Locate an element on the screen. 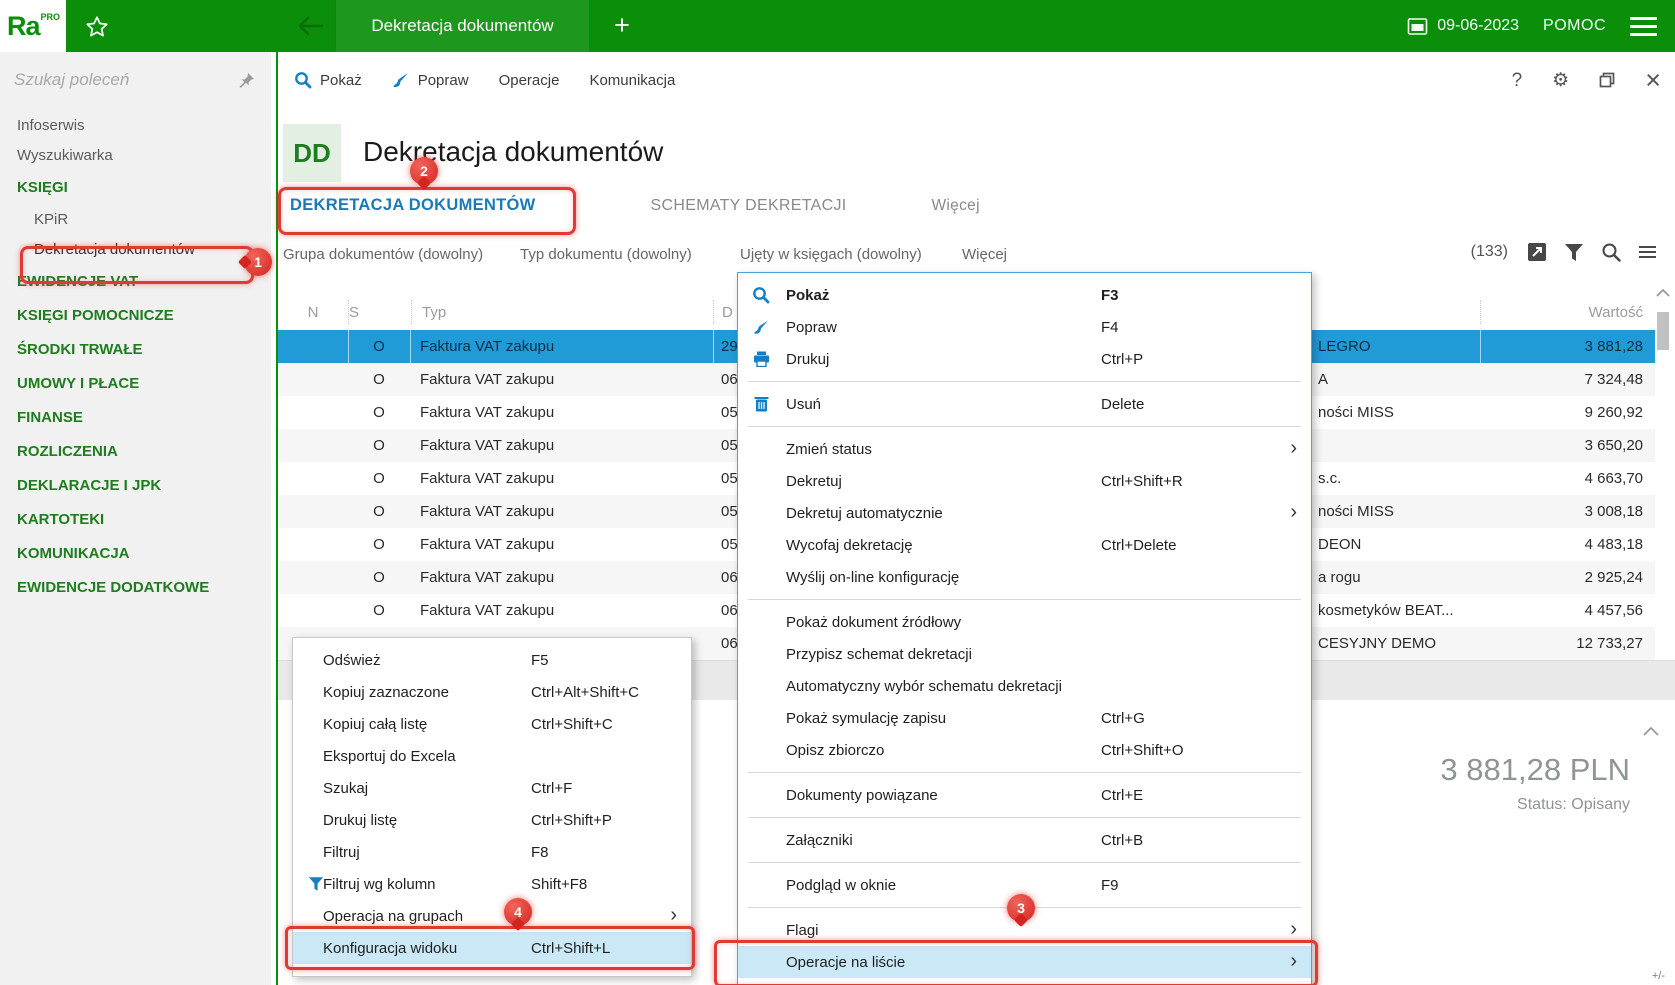 This screenshot has width=1675, height=985. open-module-tab: Dekretacja dokumentów is located at coordinates (462, 26).